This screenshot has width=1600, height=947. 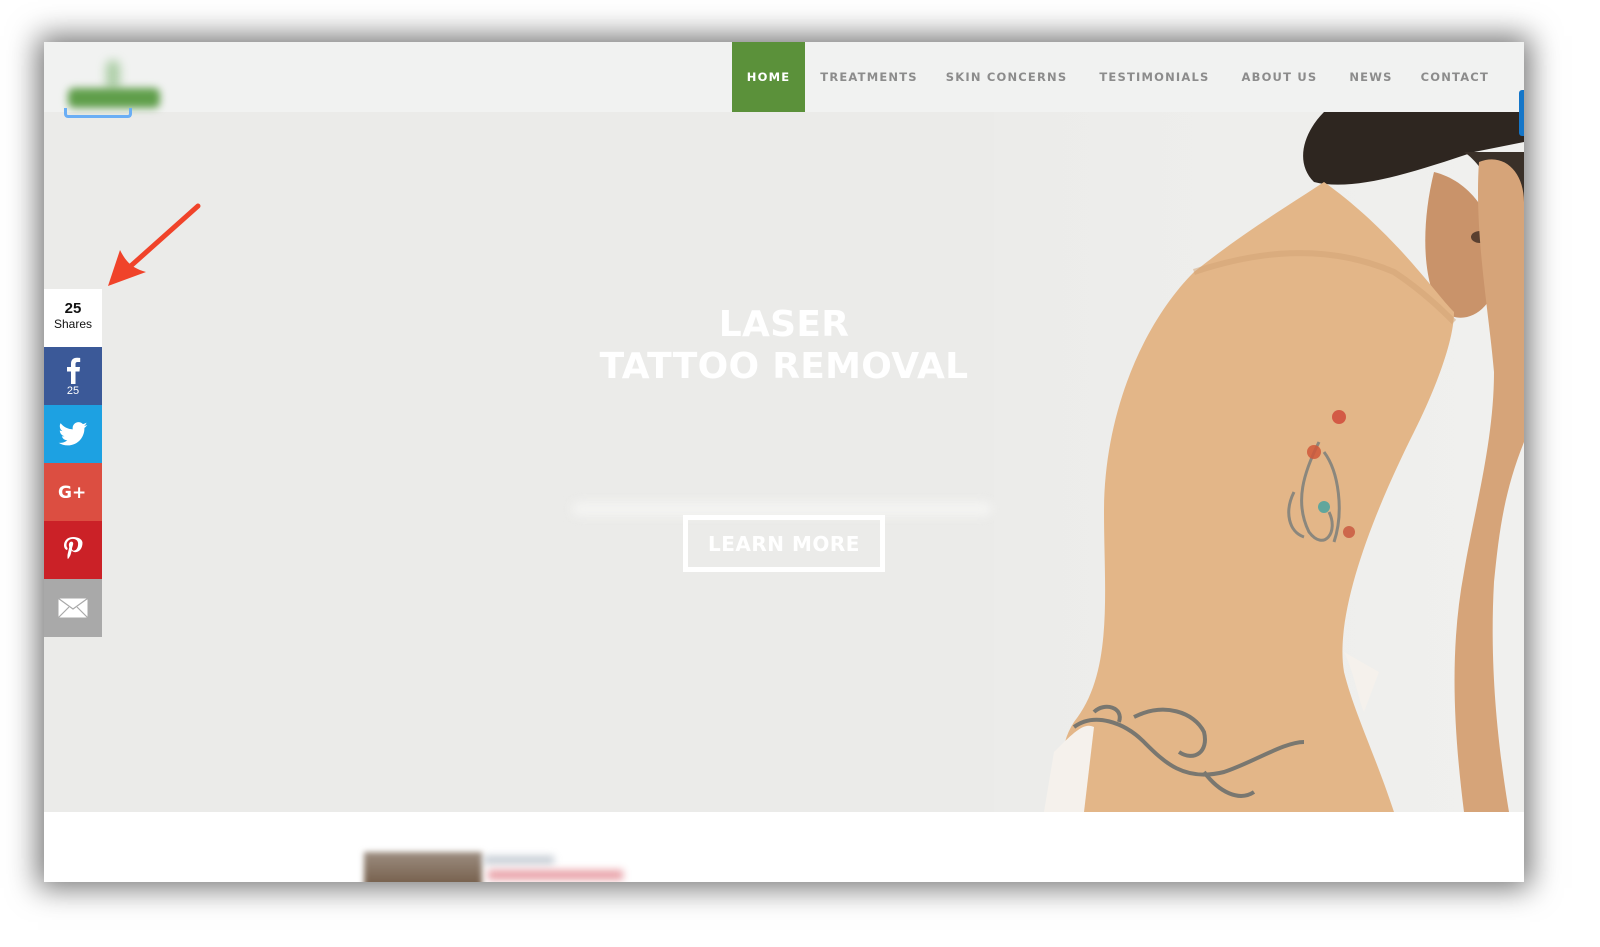 I want to click on hero-subtitle-blurred, so click(x=782, y=509).